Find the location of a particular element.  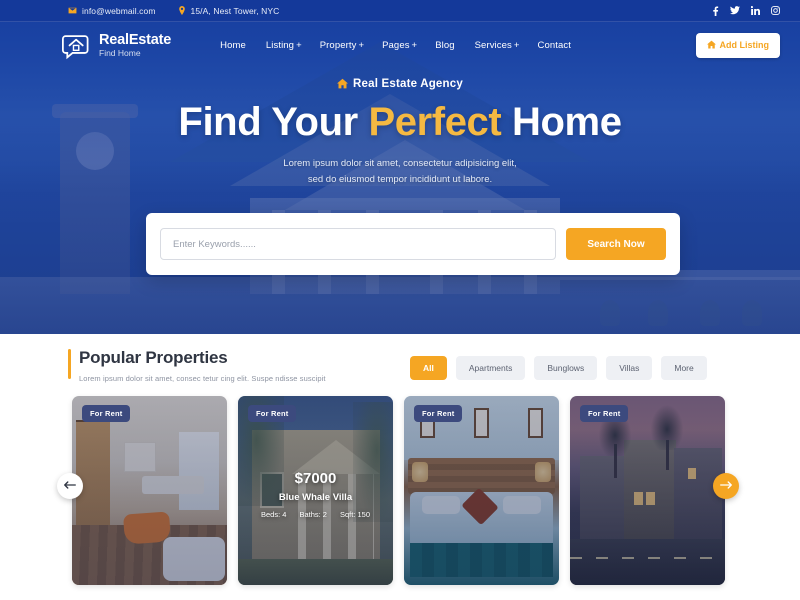

envelope-icon is located at coordinates (72, 10).